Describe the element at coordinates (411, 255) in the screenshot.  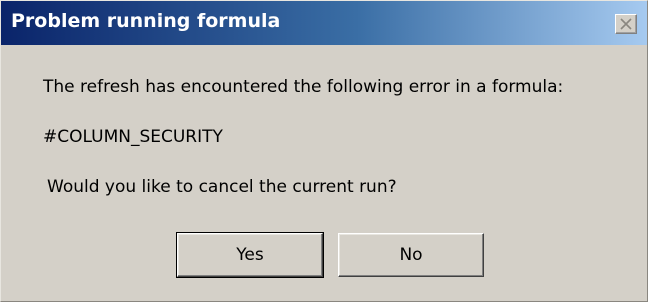
I see `no-button: No` at that location.